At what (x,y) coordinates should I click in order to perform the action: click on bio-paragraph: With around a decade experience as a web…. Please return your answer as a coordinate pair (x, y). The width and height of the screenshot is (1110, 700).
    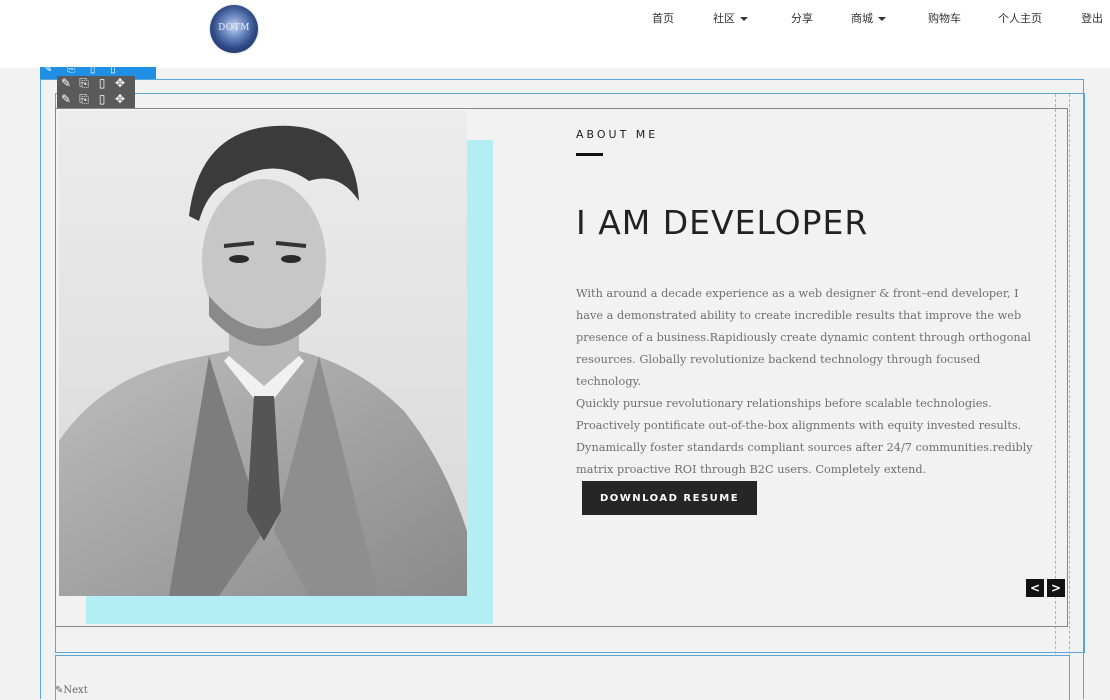
    Looking at the image, I should click on (804, 337).